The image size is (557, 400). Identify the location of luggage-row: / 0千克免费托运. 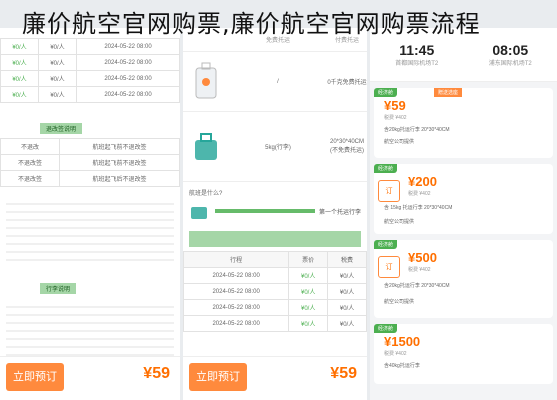
(275, 82).